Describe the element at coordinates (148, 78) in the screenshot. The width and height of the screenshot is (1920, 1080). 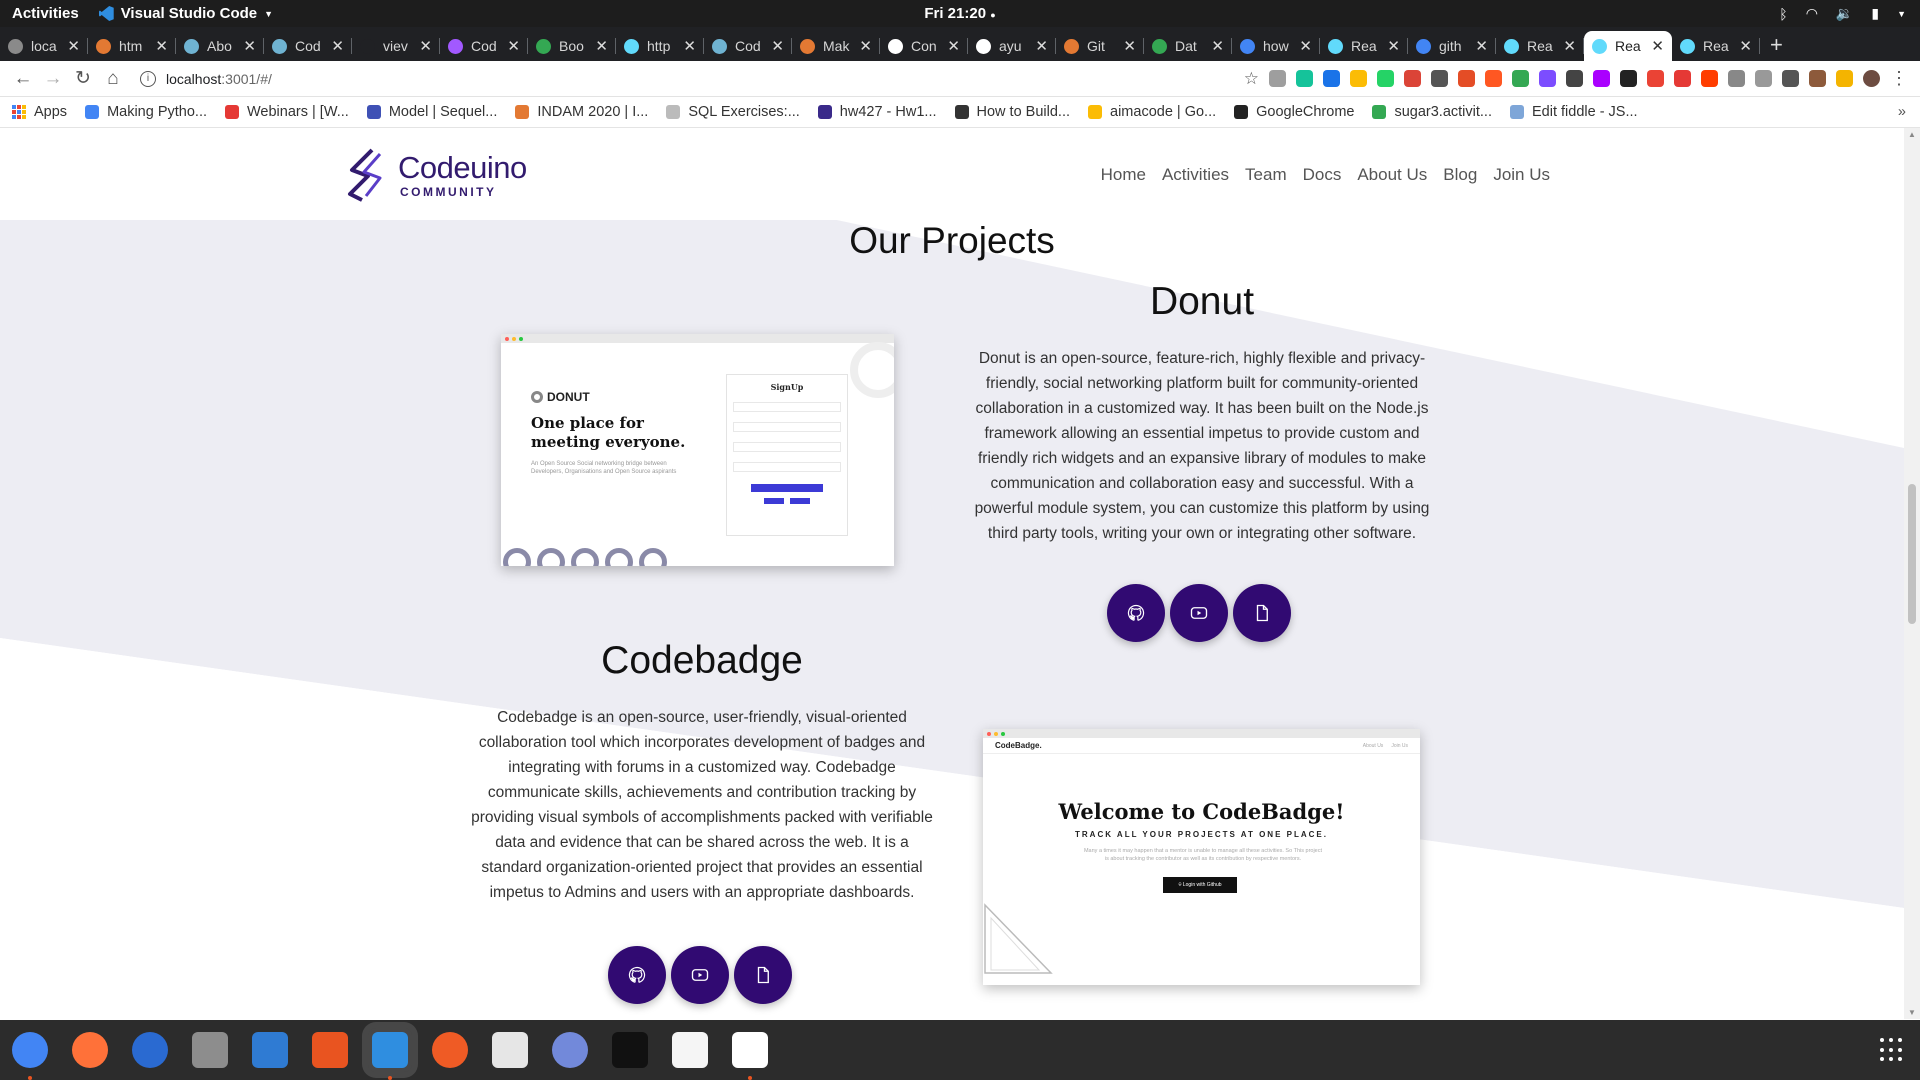
I see `site-info-icon: i` at that location.